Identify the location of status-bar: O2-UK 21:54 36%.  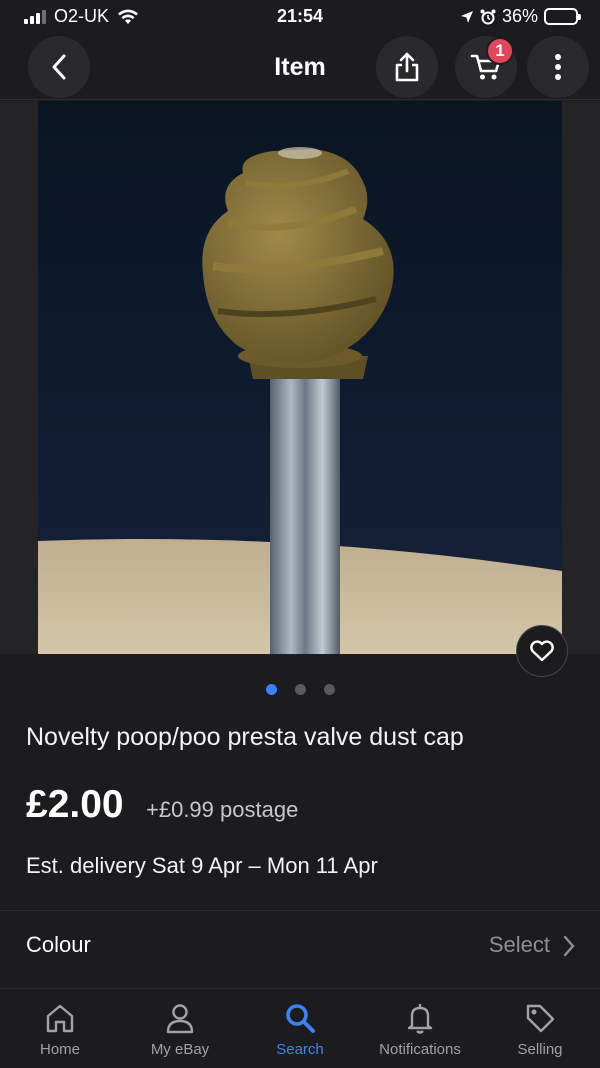
(300, 17).